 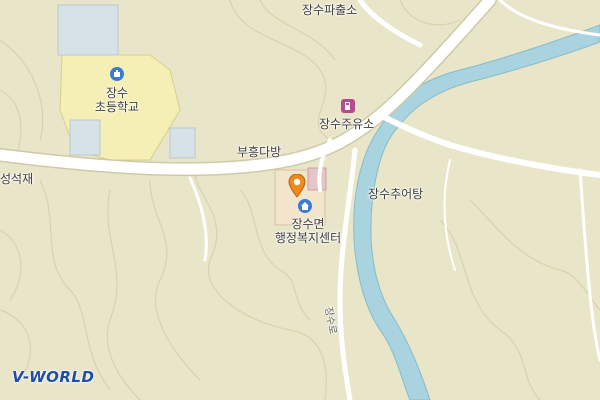 What do you see at coordinates (117, 100) in the screenshot?
I see `school-label: 장수 초등학교` at bounding box center [117, 100].